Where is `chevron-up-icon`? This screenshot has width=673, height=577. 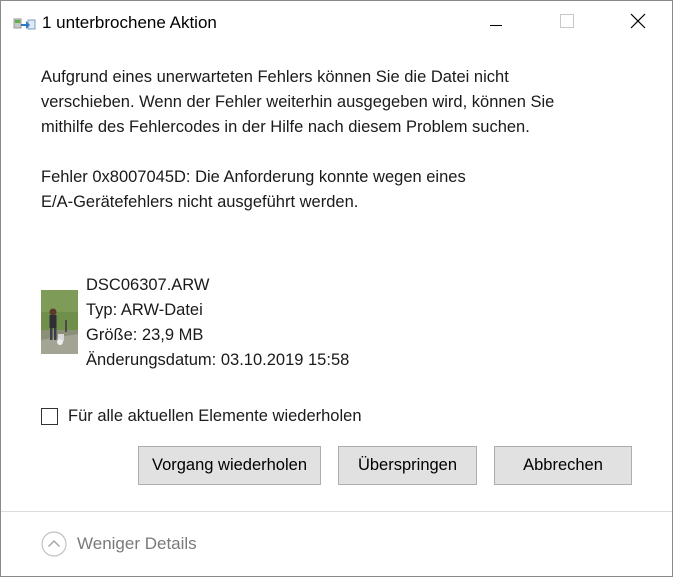
chevron-up-icon is located at coordinates (54, 544).